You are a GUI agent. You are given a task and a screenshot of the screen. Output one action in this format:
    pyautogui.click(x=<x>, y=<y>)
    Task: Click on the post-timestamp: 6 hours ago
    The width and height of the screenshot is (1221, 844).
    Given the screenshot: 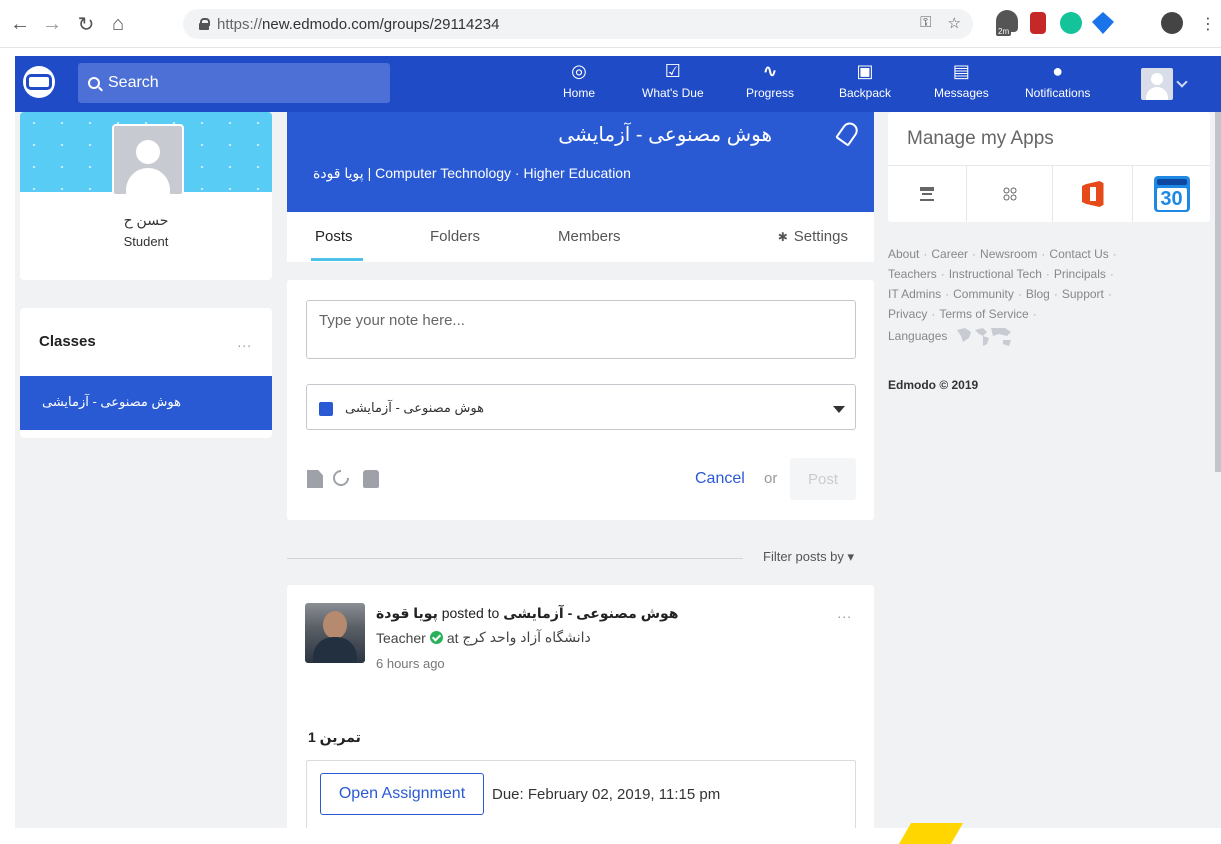 What is the action you would take?
    pyautogui.click(x=410, y=663)
    